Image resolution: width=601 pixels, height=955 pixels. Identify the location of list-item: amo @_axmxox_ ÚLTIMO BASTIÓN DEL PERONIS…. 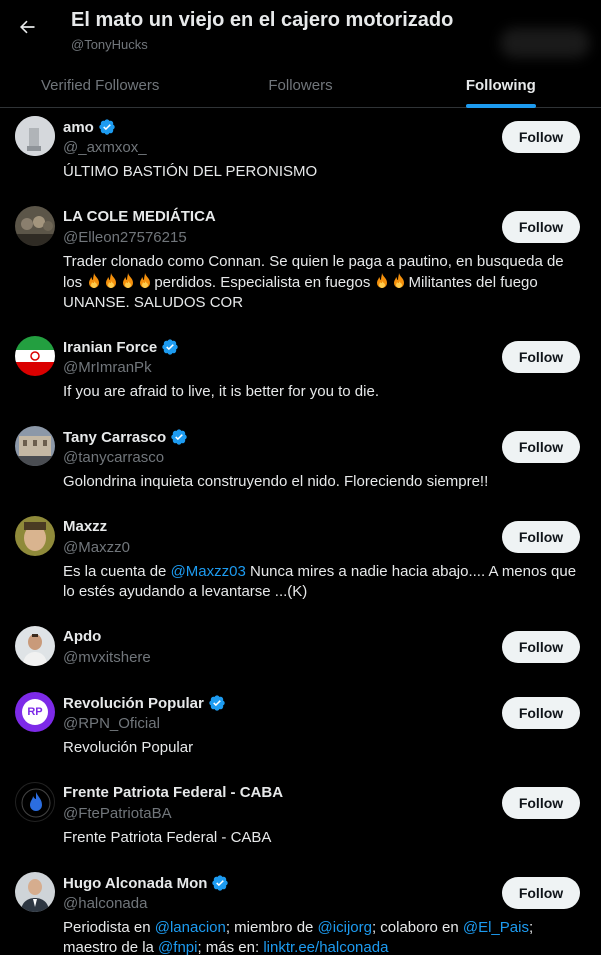
(300, 153).